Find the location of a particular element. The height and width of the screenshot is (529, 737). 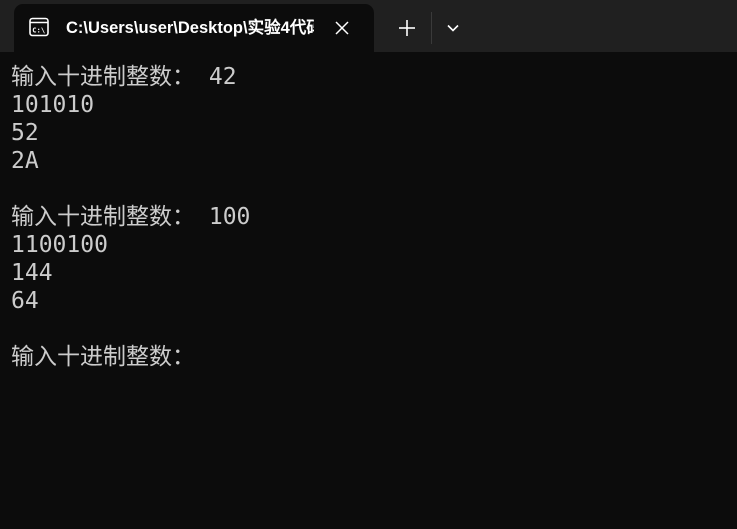

active-tab: C:\ C:\Users\user\Desktop\实验4代码.exe is located at coordinates (194, 28).